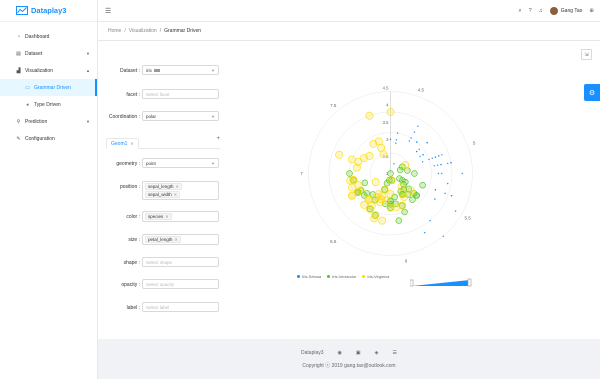 Image resolution: width=600 pixels, height=379 pixels. Describe the element at coordinates (386, 88) in the screenshot. I see `radius-tick-label: 4.5` at that location.